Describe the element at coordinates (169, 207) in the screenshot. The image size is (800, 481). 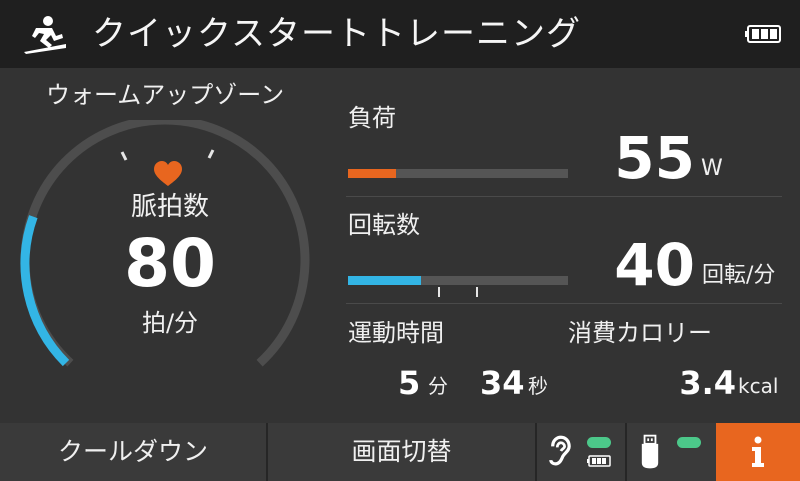
I see `heart-rate-label: 脈拍数` at that location.